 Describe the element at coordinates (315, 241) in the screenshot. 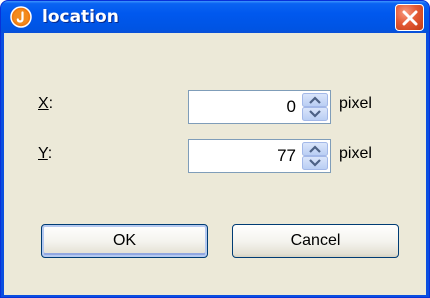

I see `cancel-button: Cancel` at that location.